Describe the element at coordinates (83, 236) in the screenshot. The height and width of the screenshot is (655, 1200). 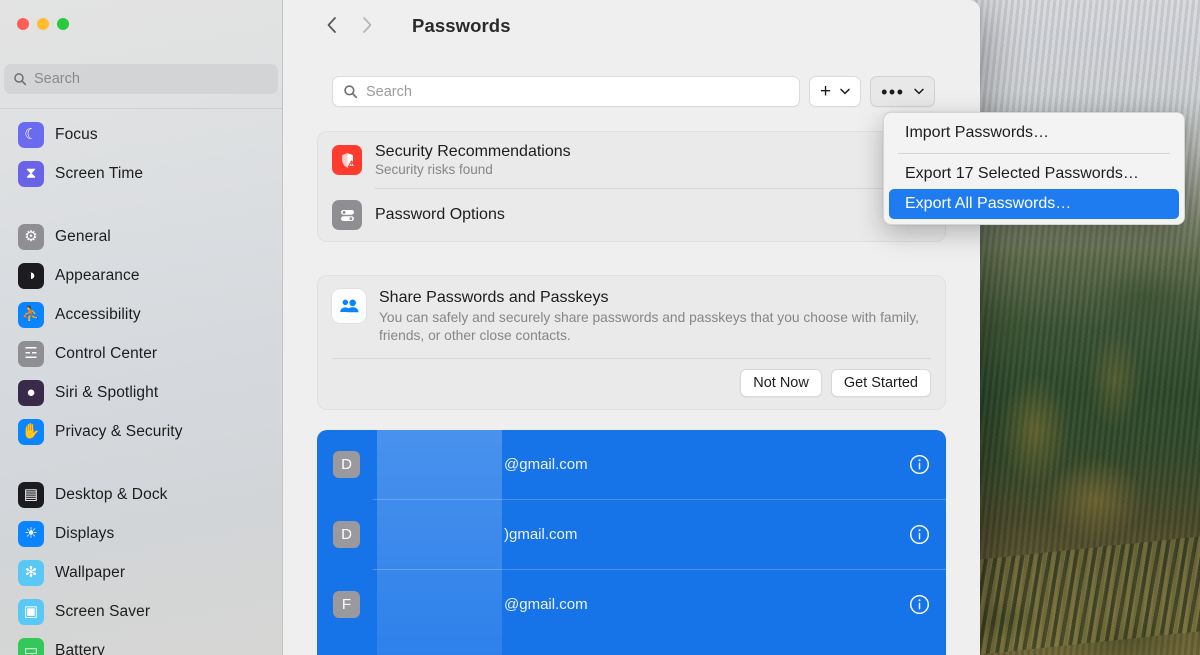
I see `sidebar-item-label: General` at that location.